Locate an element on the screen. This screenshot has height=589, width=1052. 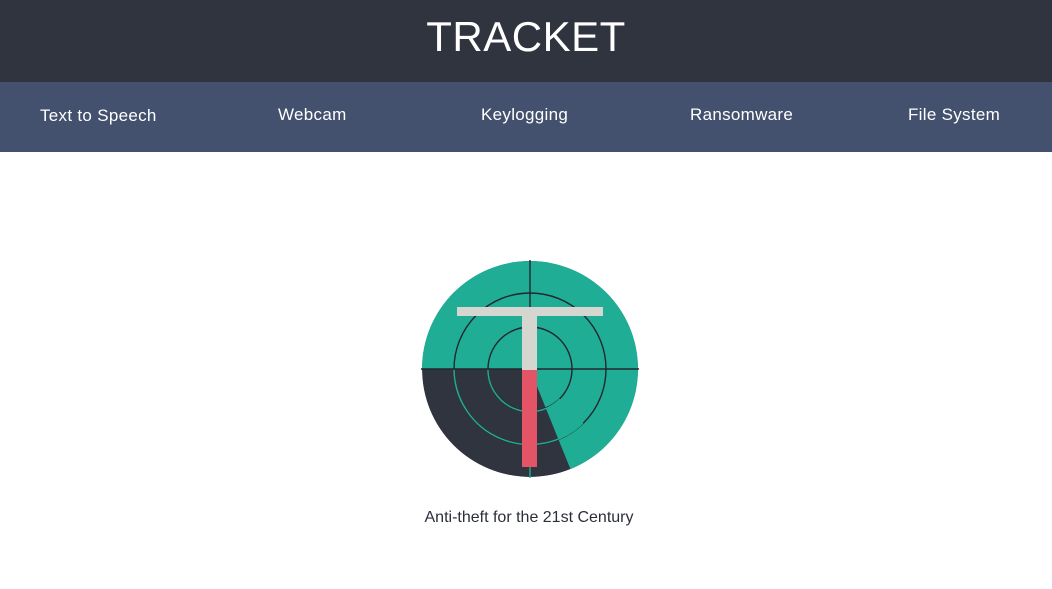
nav-item-ransomware: Ransomware is located at coordinates (741, 115).